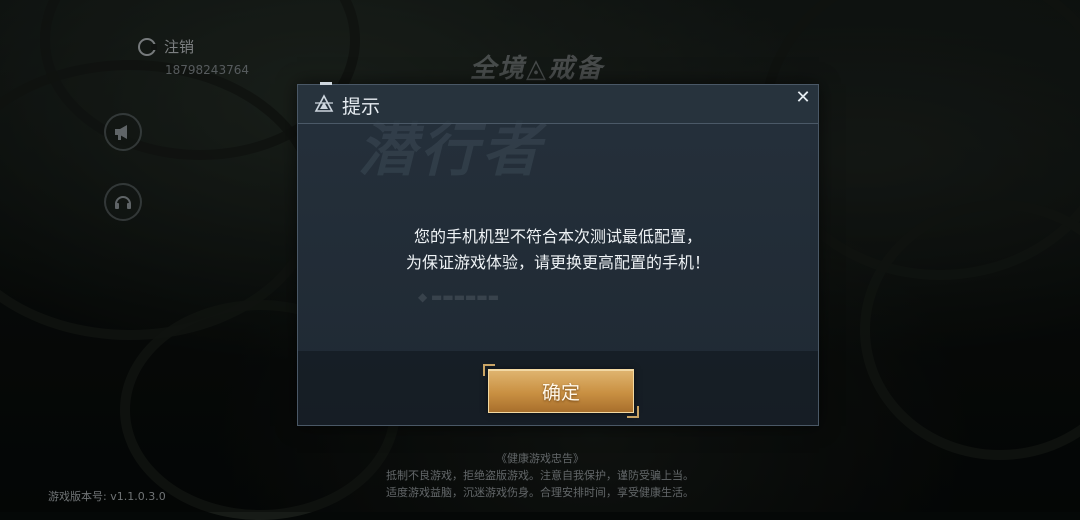 The width and height of the screenshot is (1080, 520). What do you see at coordinates (324, 103) in the screenshot?
I see `triangle-emblem-icon` at bounding box center [324, 103].